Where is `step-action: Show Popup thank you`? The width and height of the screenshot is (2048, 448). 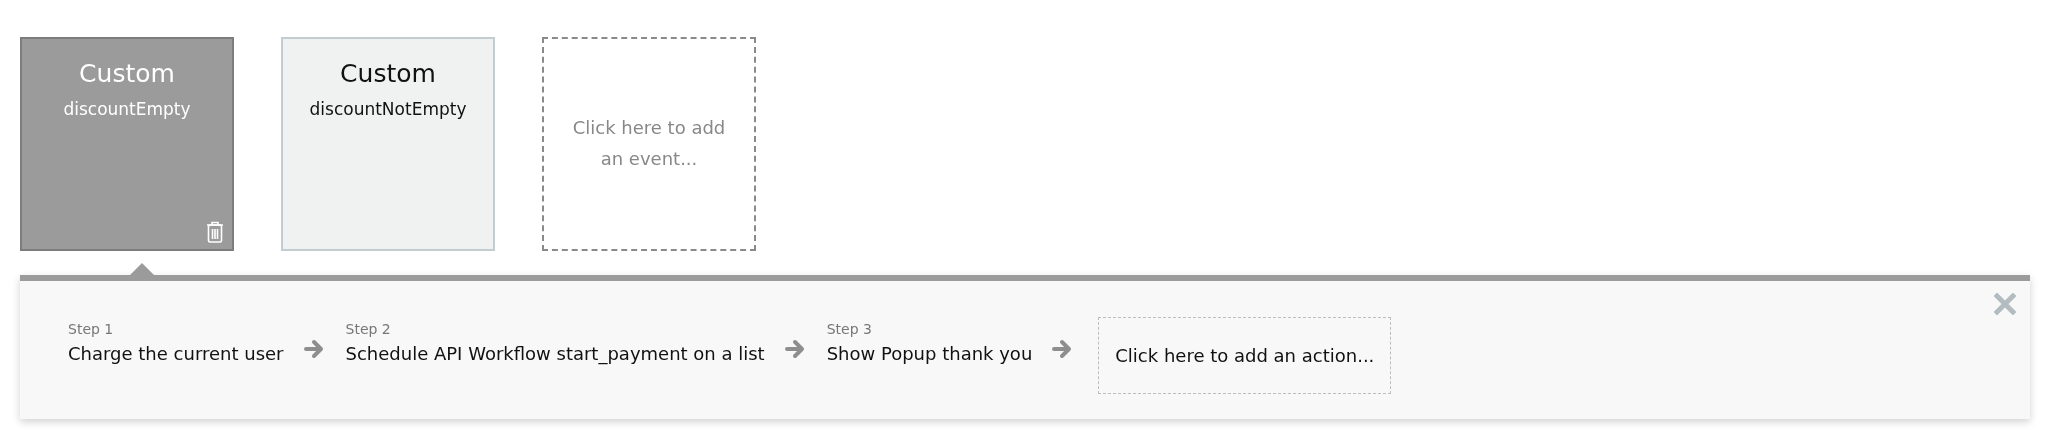 step-action: Show Popup thank you is located at coordinates (929, 353).